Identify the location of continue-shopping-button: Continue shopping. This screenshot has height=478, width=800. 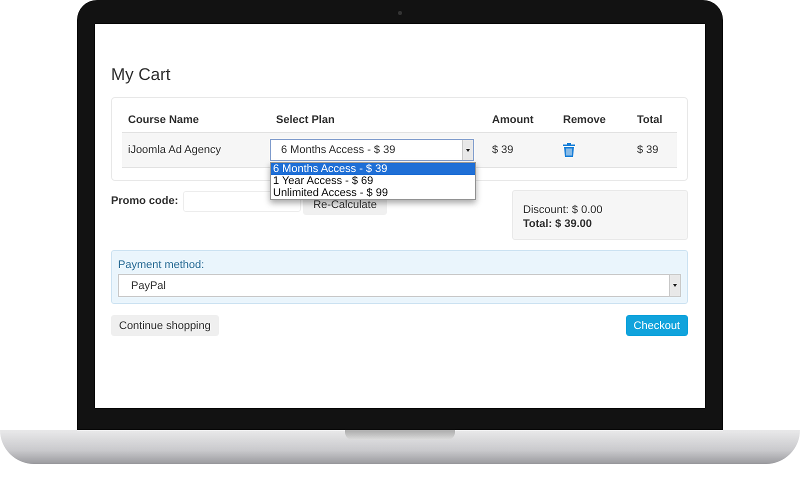
(165, 325).